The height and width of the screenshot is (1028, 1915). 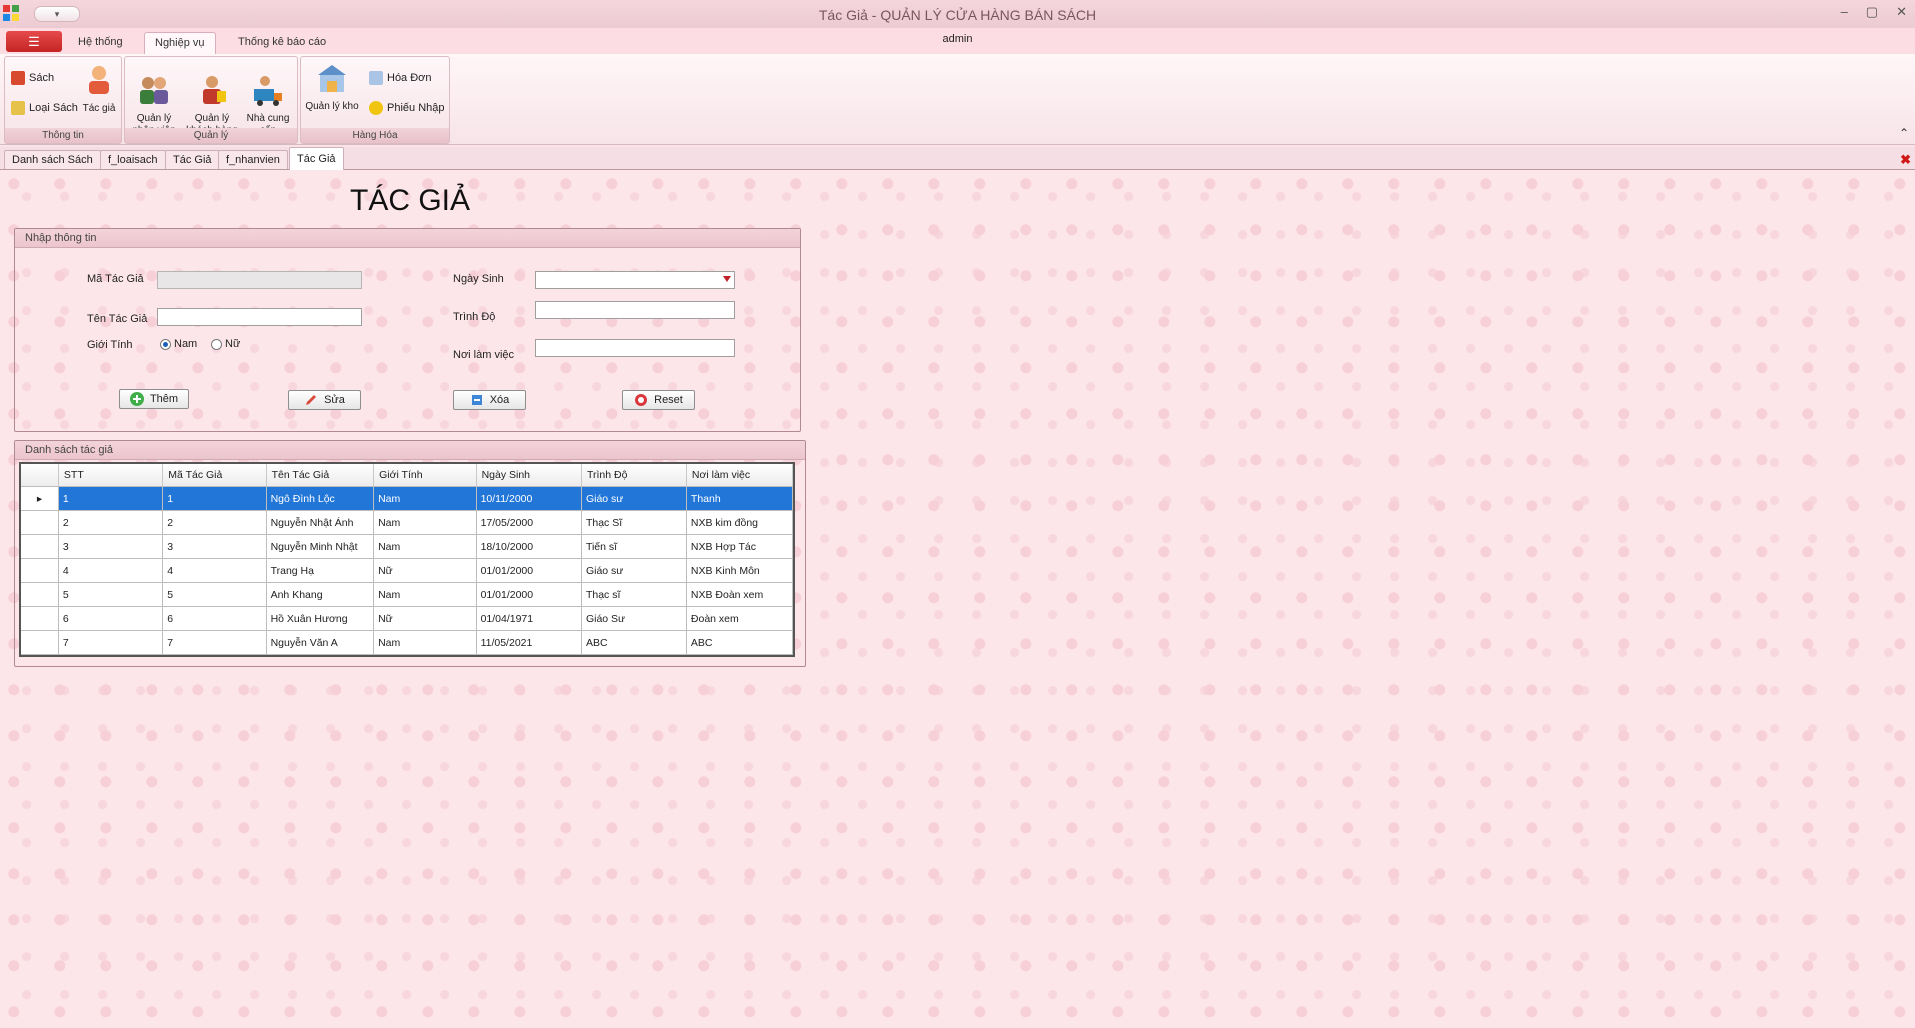 What do you see at coordinates (212, 99) in the screenshot?
I see `quan-ly-khach-hang-button: Quản lý khách hàng` at bounding box center [212, 99].